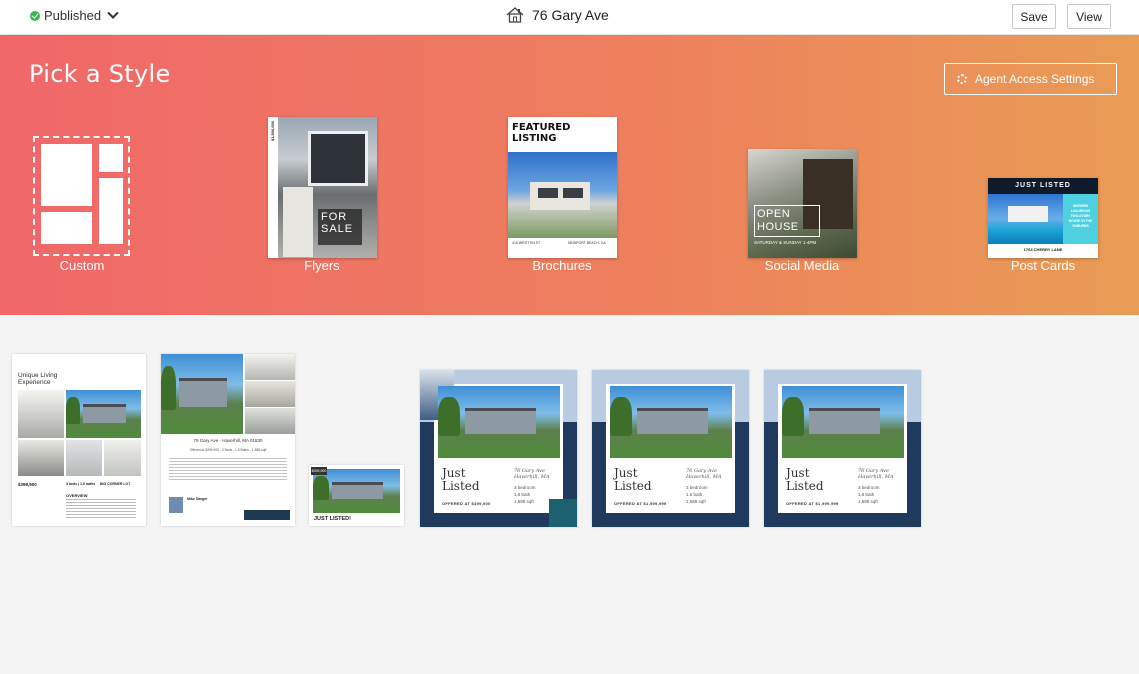  What do you see at coordinates (82, 265) in the screenshot?
I see `style-label-custom: Custom` at bounding box center [82, 265].